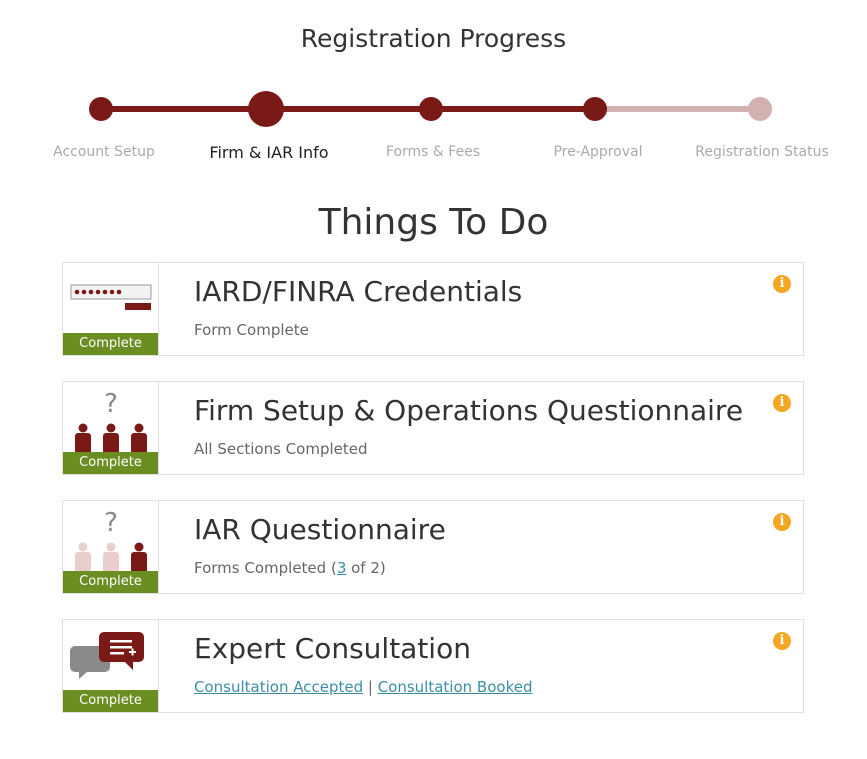  I want to click on card-subtitle: All Sections Completed, so click(281, 449).